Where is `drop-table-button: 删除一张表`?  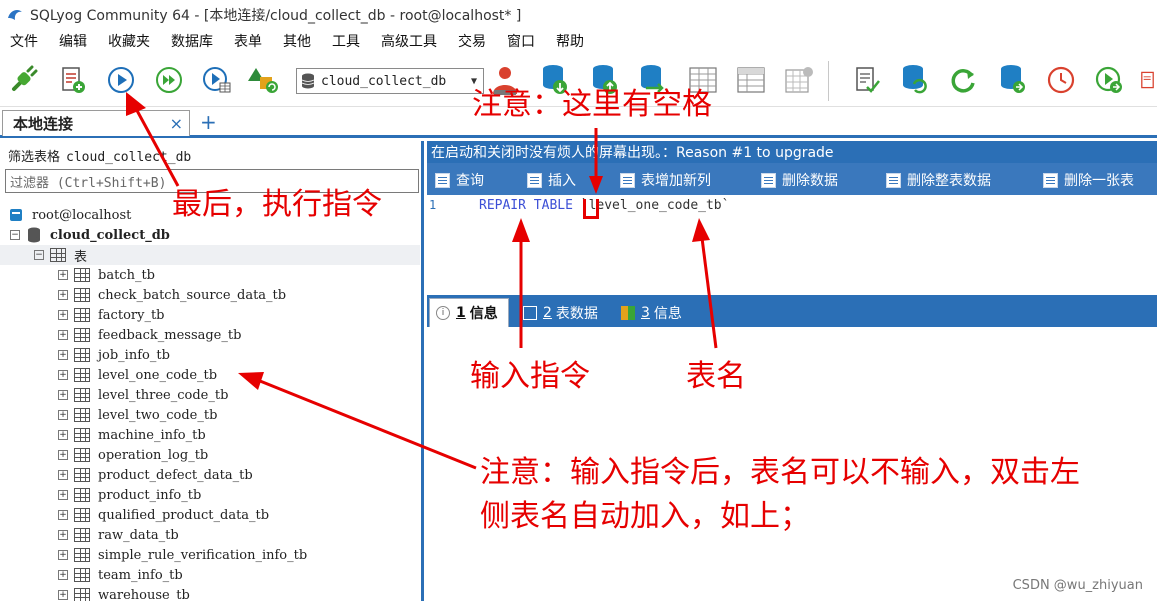 drop-table-button: 删除一张表 is located at coordinates (1088, 180).